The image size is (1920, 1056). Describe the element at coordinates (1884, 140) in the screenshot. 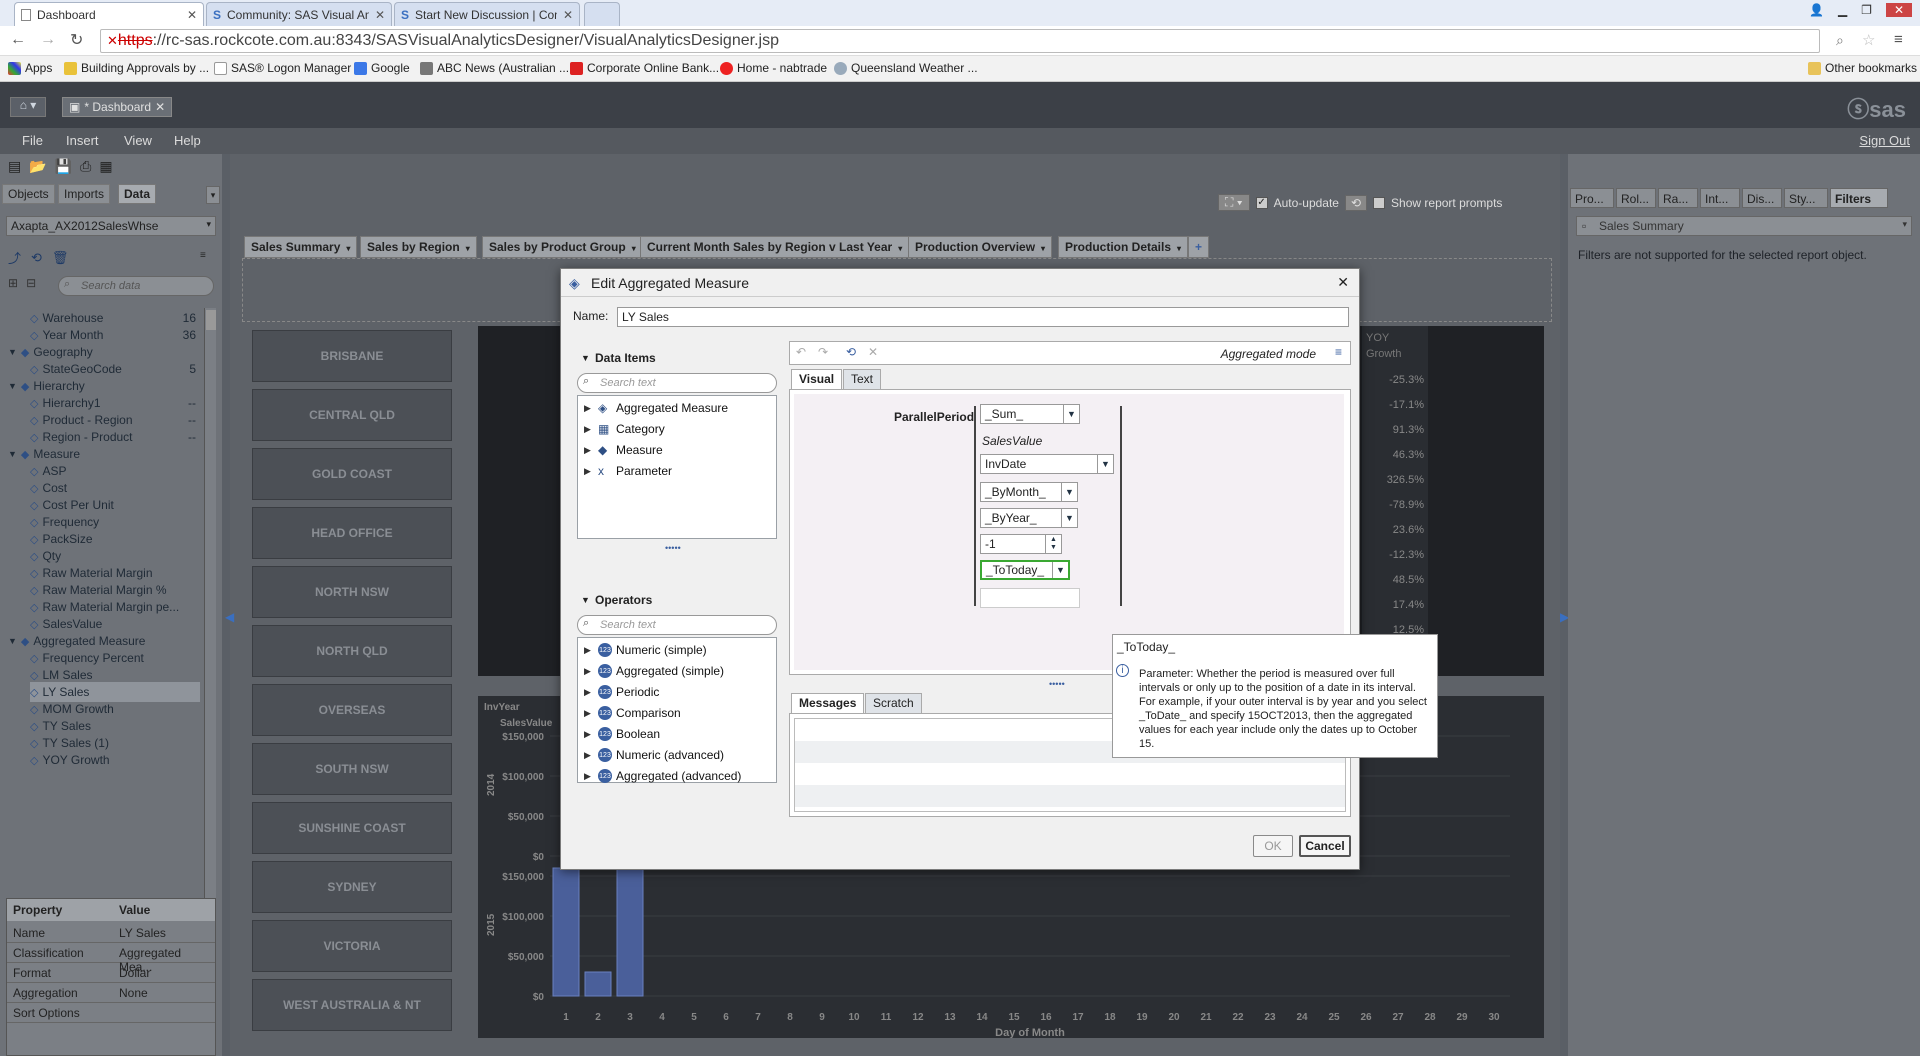

I see `sign-out-link: Sign Out` at that location.